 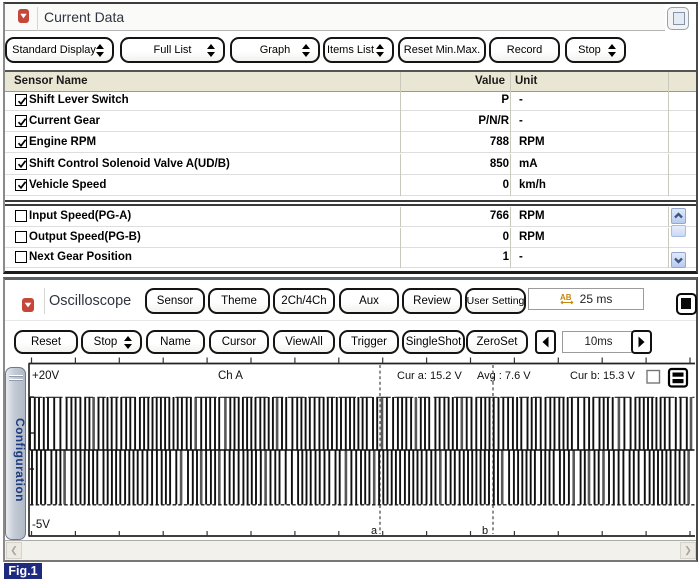 What do you see at coordinates (566, 297) in the screenshot?
I see `svg-text: AB` at bounding box center [566, 297].